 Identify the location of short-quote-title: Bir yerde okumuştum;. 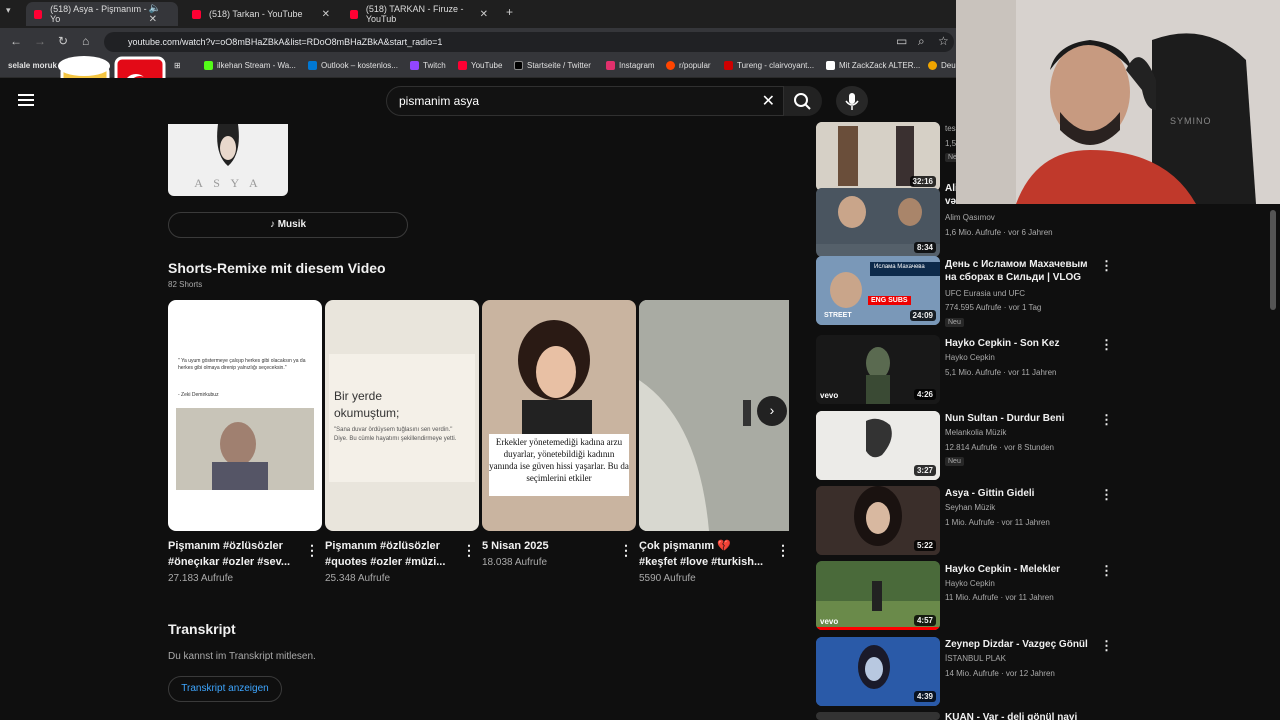
(367, 404).